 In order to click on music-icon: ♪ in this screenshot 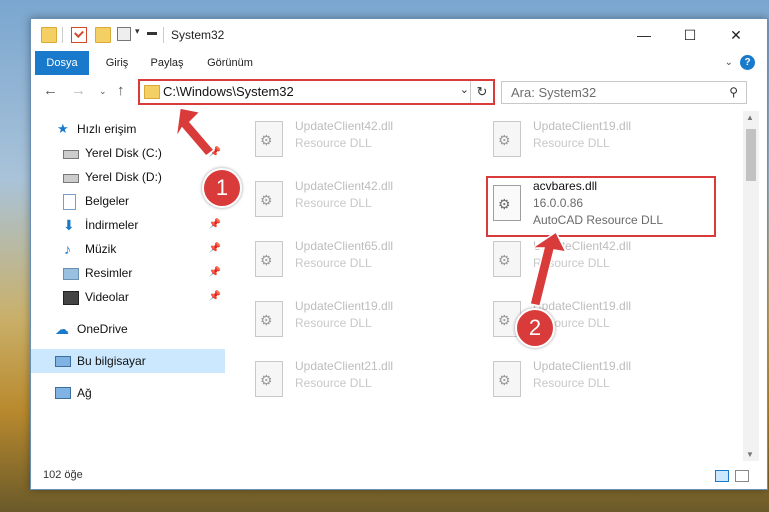, I will do `click(67, 249)`.